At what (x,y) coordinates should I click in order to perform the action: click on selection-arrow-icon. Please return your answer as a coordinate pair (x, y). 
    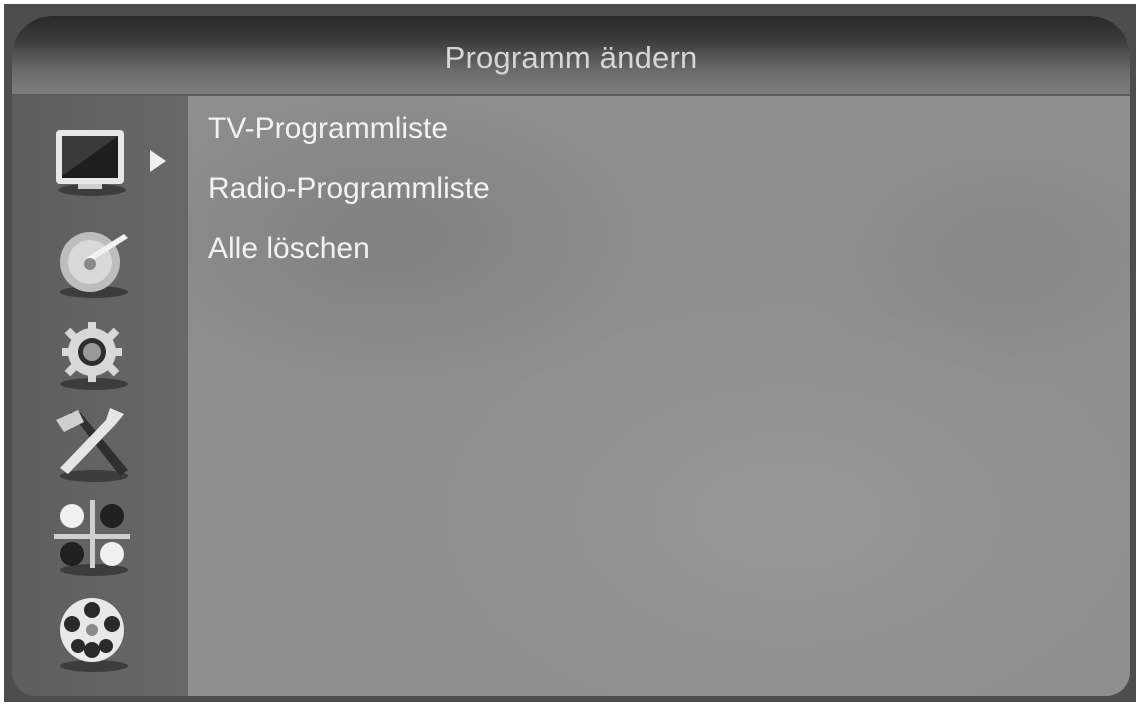
    Looking at the image, I should click on (158, 161).